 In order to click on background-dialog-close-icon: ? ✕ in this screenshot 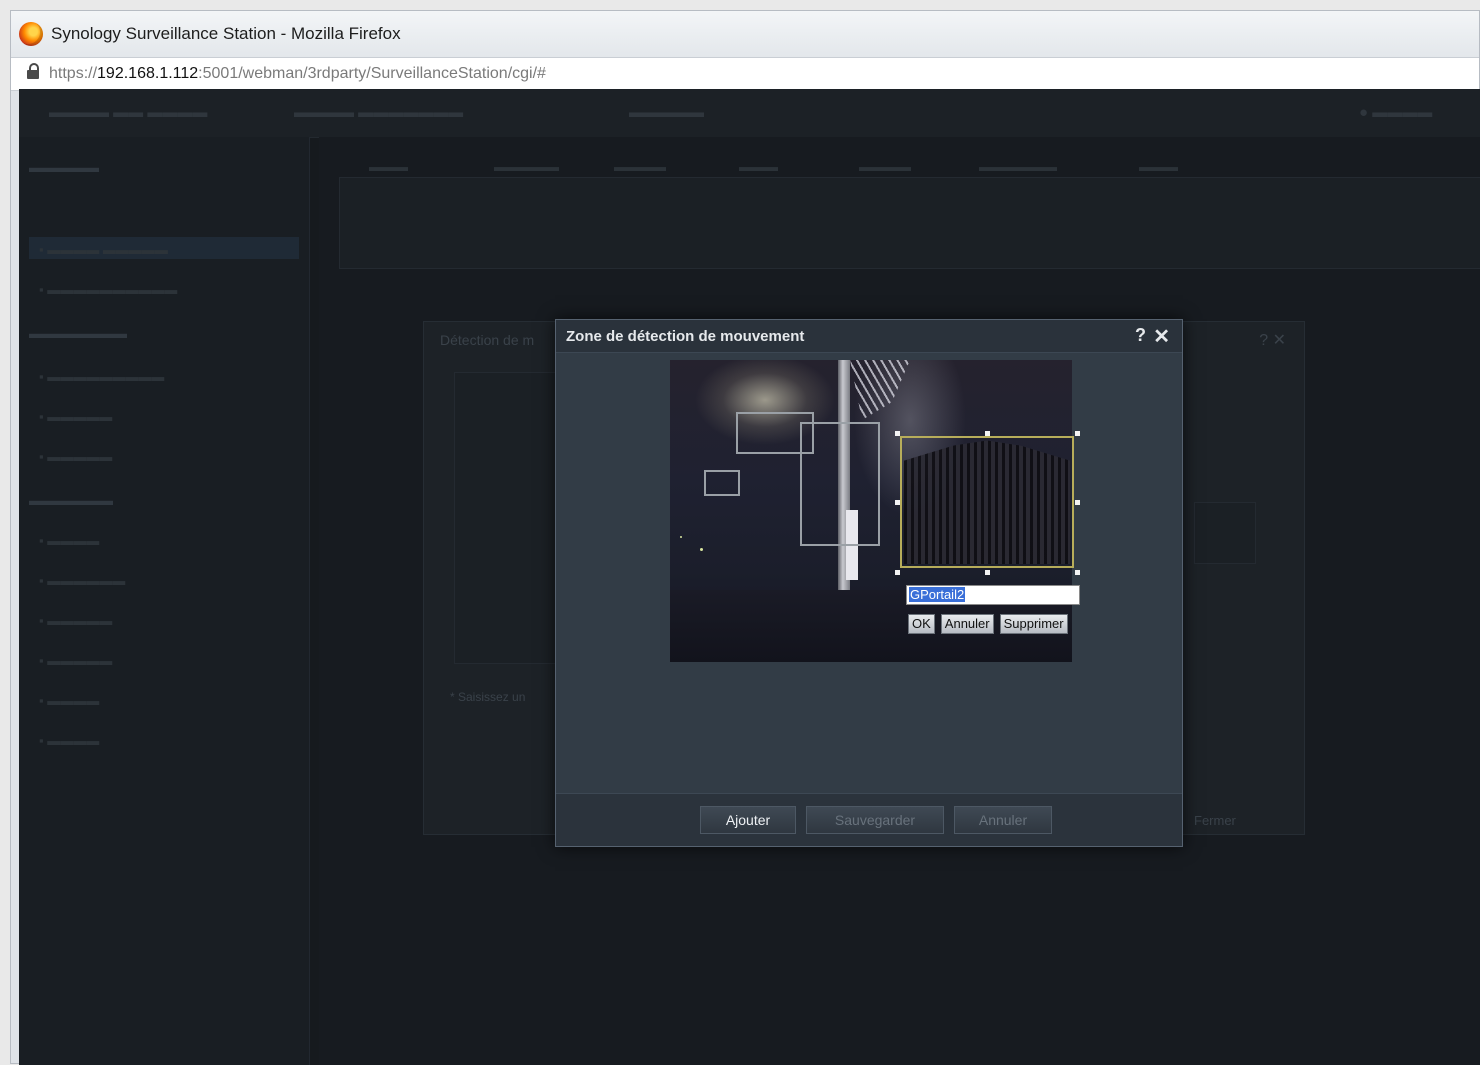, I will do `click(1272, 340)`.